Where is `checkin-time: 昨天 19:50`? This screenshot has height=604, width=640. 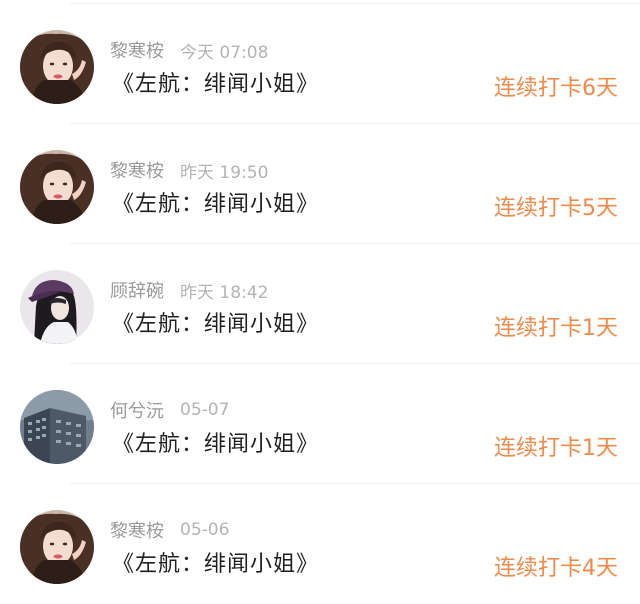 checkin-time: 昨天 19:50 is located at coordinates (224, 172).